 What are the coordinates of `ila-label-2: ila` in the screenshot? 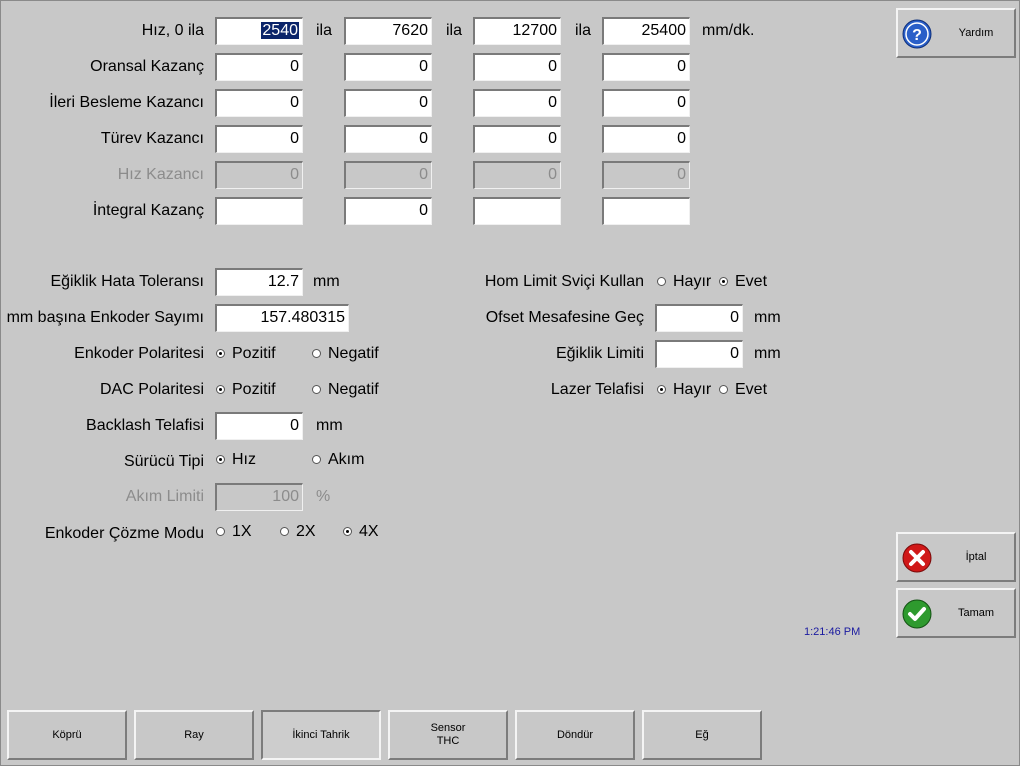 It's located at (454, 30).